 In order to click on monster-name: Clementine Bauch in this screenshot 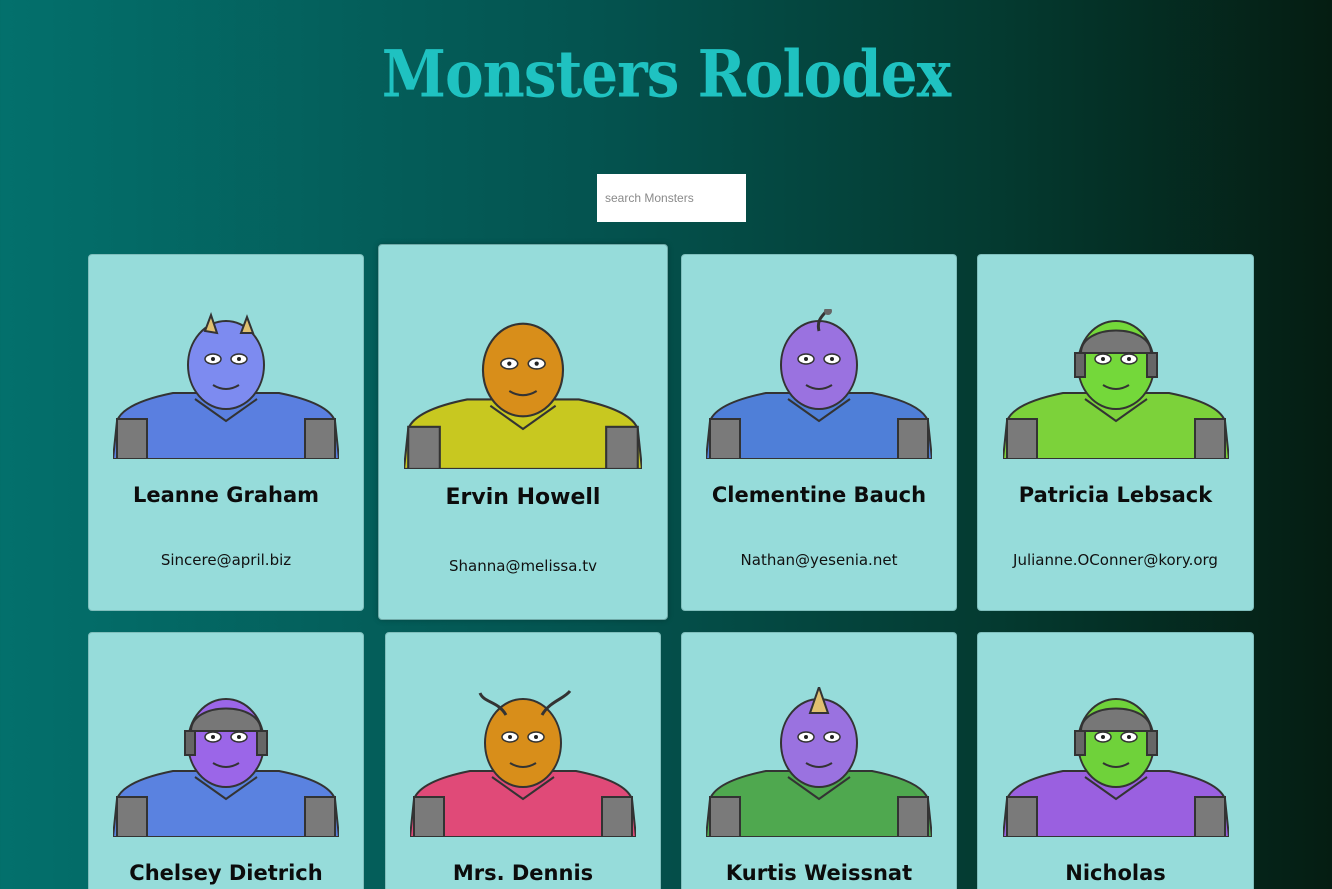, I will do `click(819, 495)`.